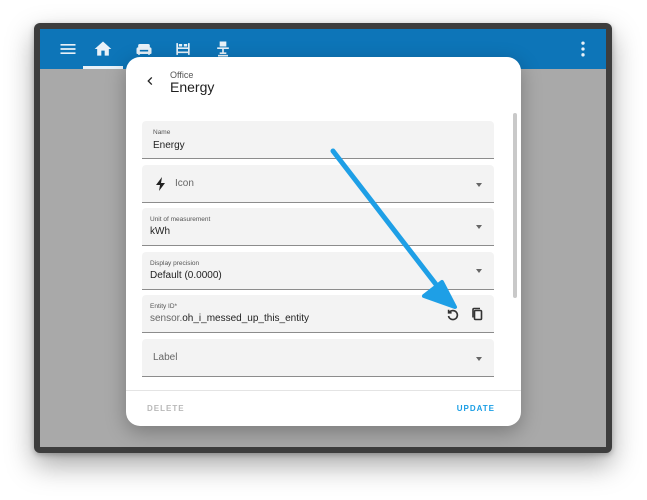 The image size is (647, 500). What do you see at coordinates (583, 49) in the screenshot?
I see `overflow-menu-icon` at bounding box center [583, 49].